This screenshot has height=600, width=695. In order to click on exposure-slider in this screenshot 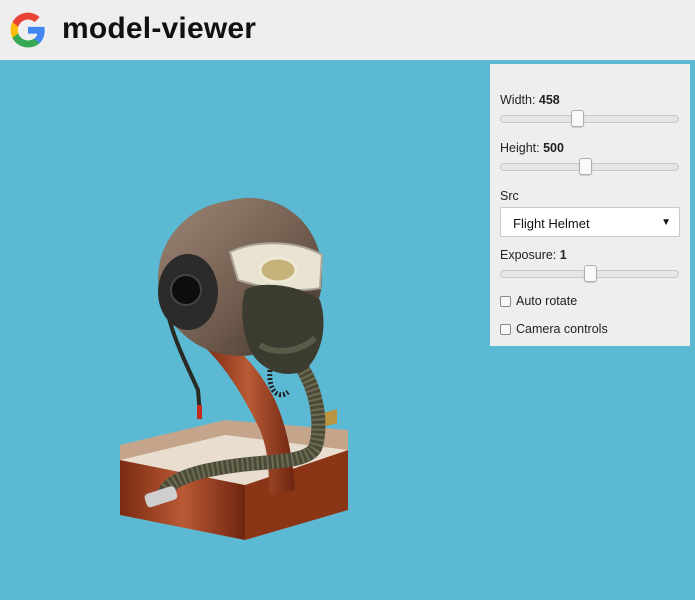, I will do `click(589, 273)`.